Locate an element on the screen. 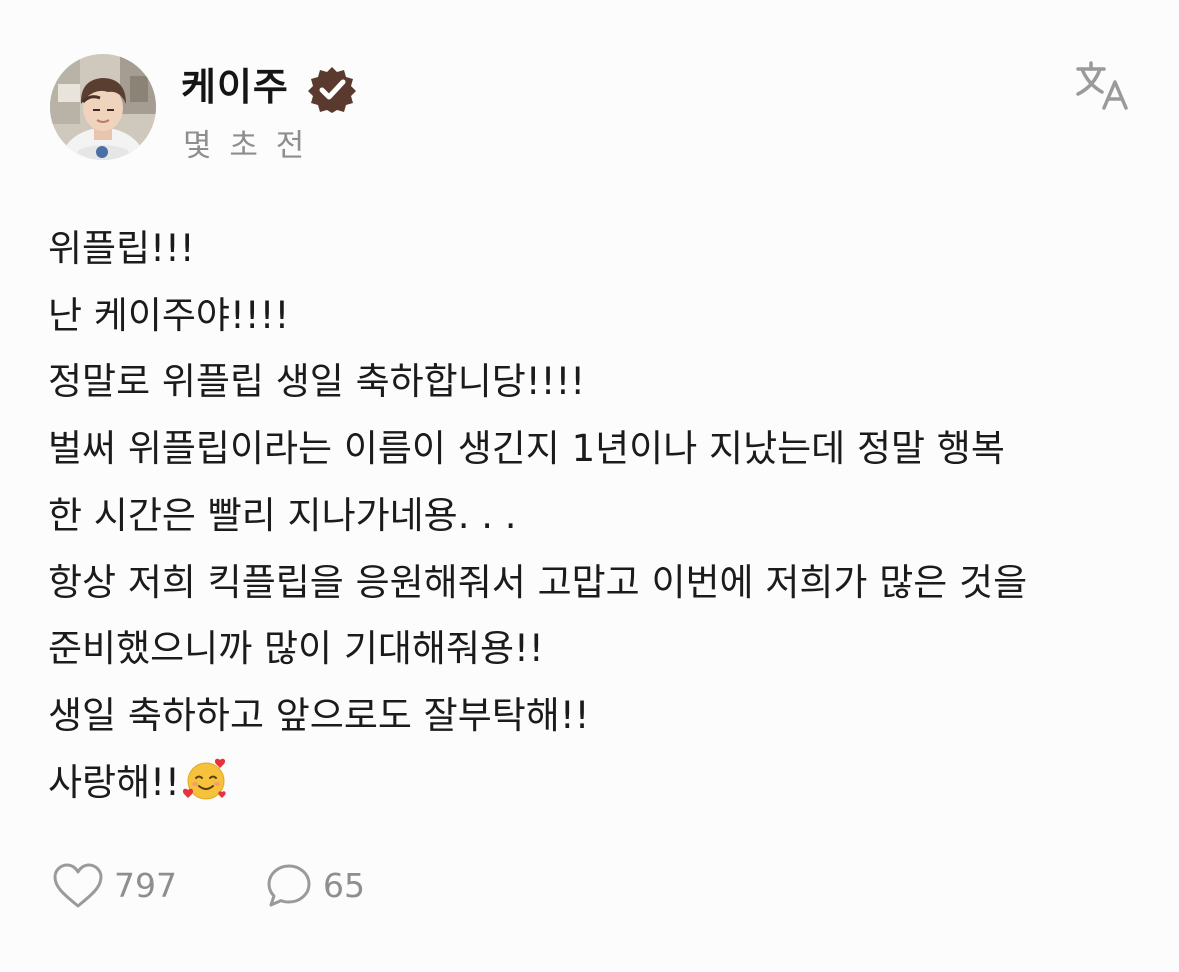 The image size is (1179, 972). smiling-face-with-hearts-icon is located at coordinates (204, 779).